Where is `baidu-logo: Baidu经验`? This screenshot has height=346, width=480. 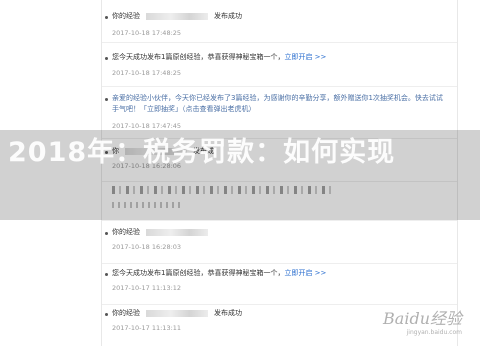 baidu-logo: Baidu经验 is located at coordinates (422, 318).